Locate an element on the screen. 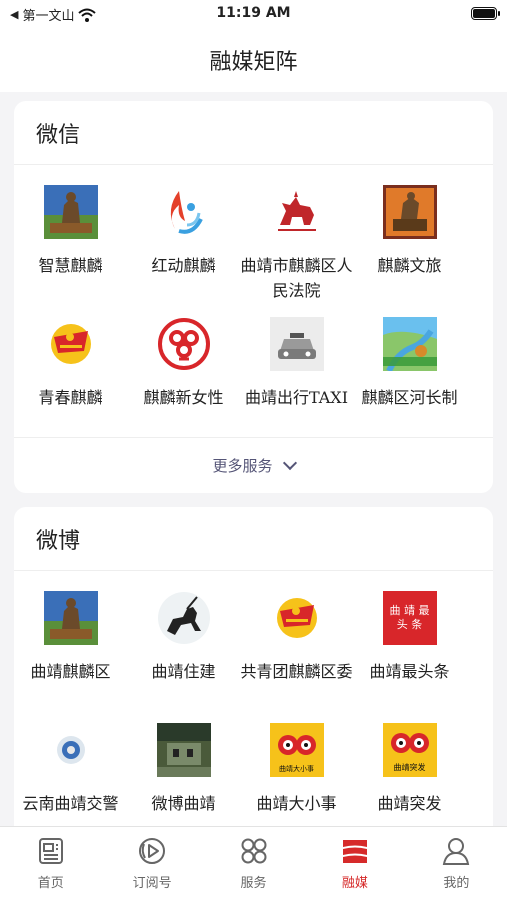 The image size is (507, 900). cartoon-eyes-logo-icon: 曲靖大小事 is located at coordinates (296, 750).